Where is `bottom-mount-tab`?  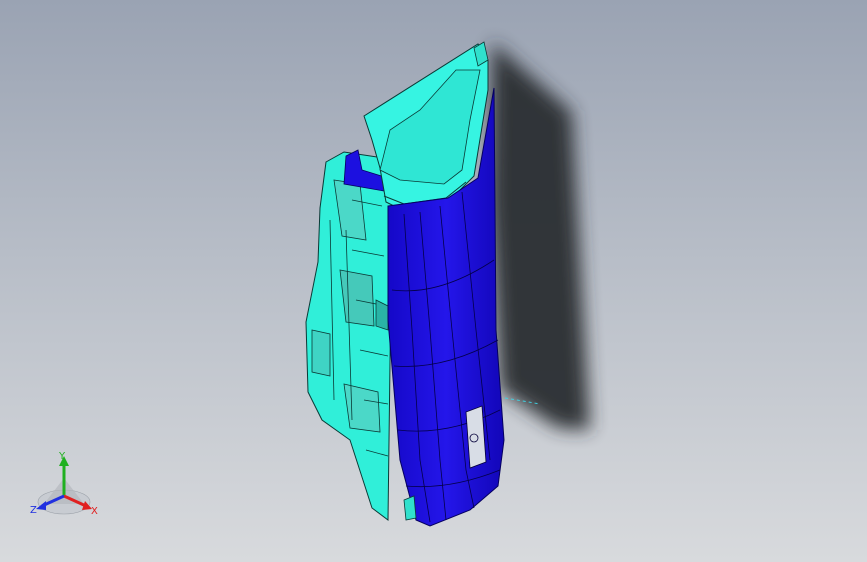
bottom-mount-tab is located at coordinates (410, 508).